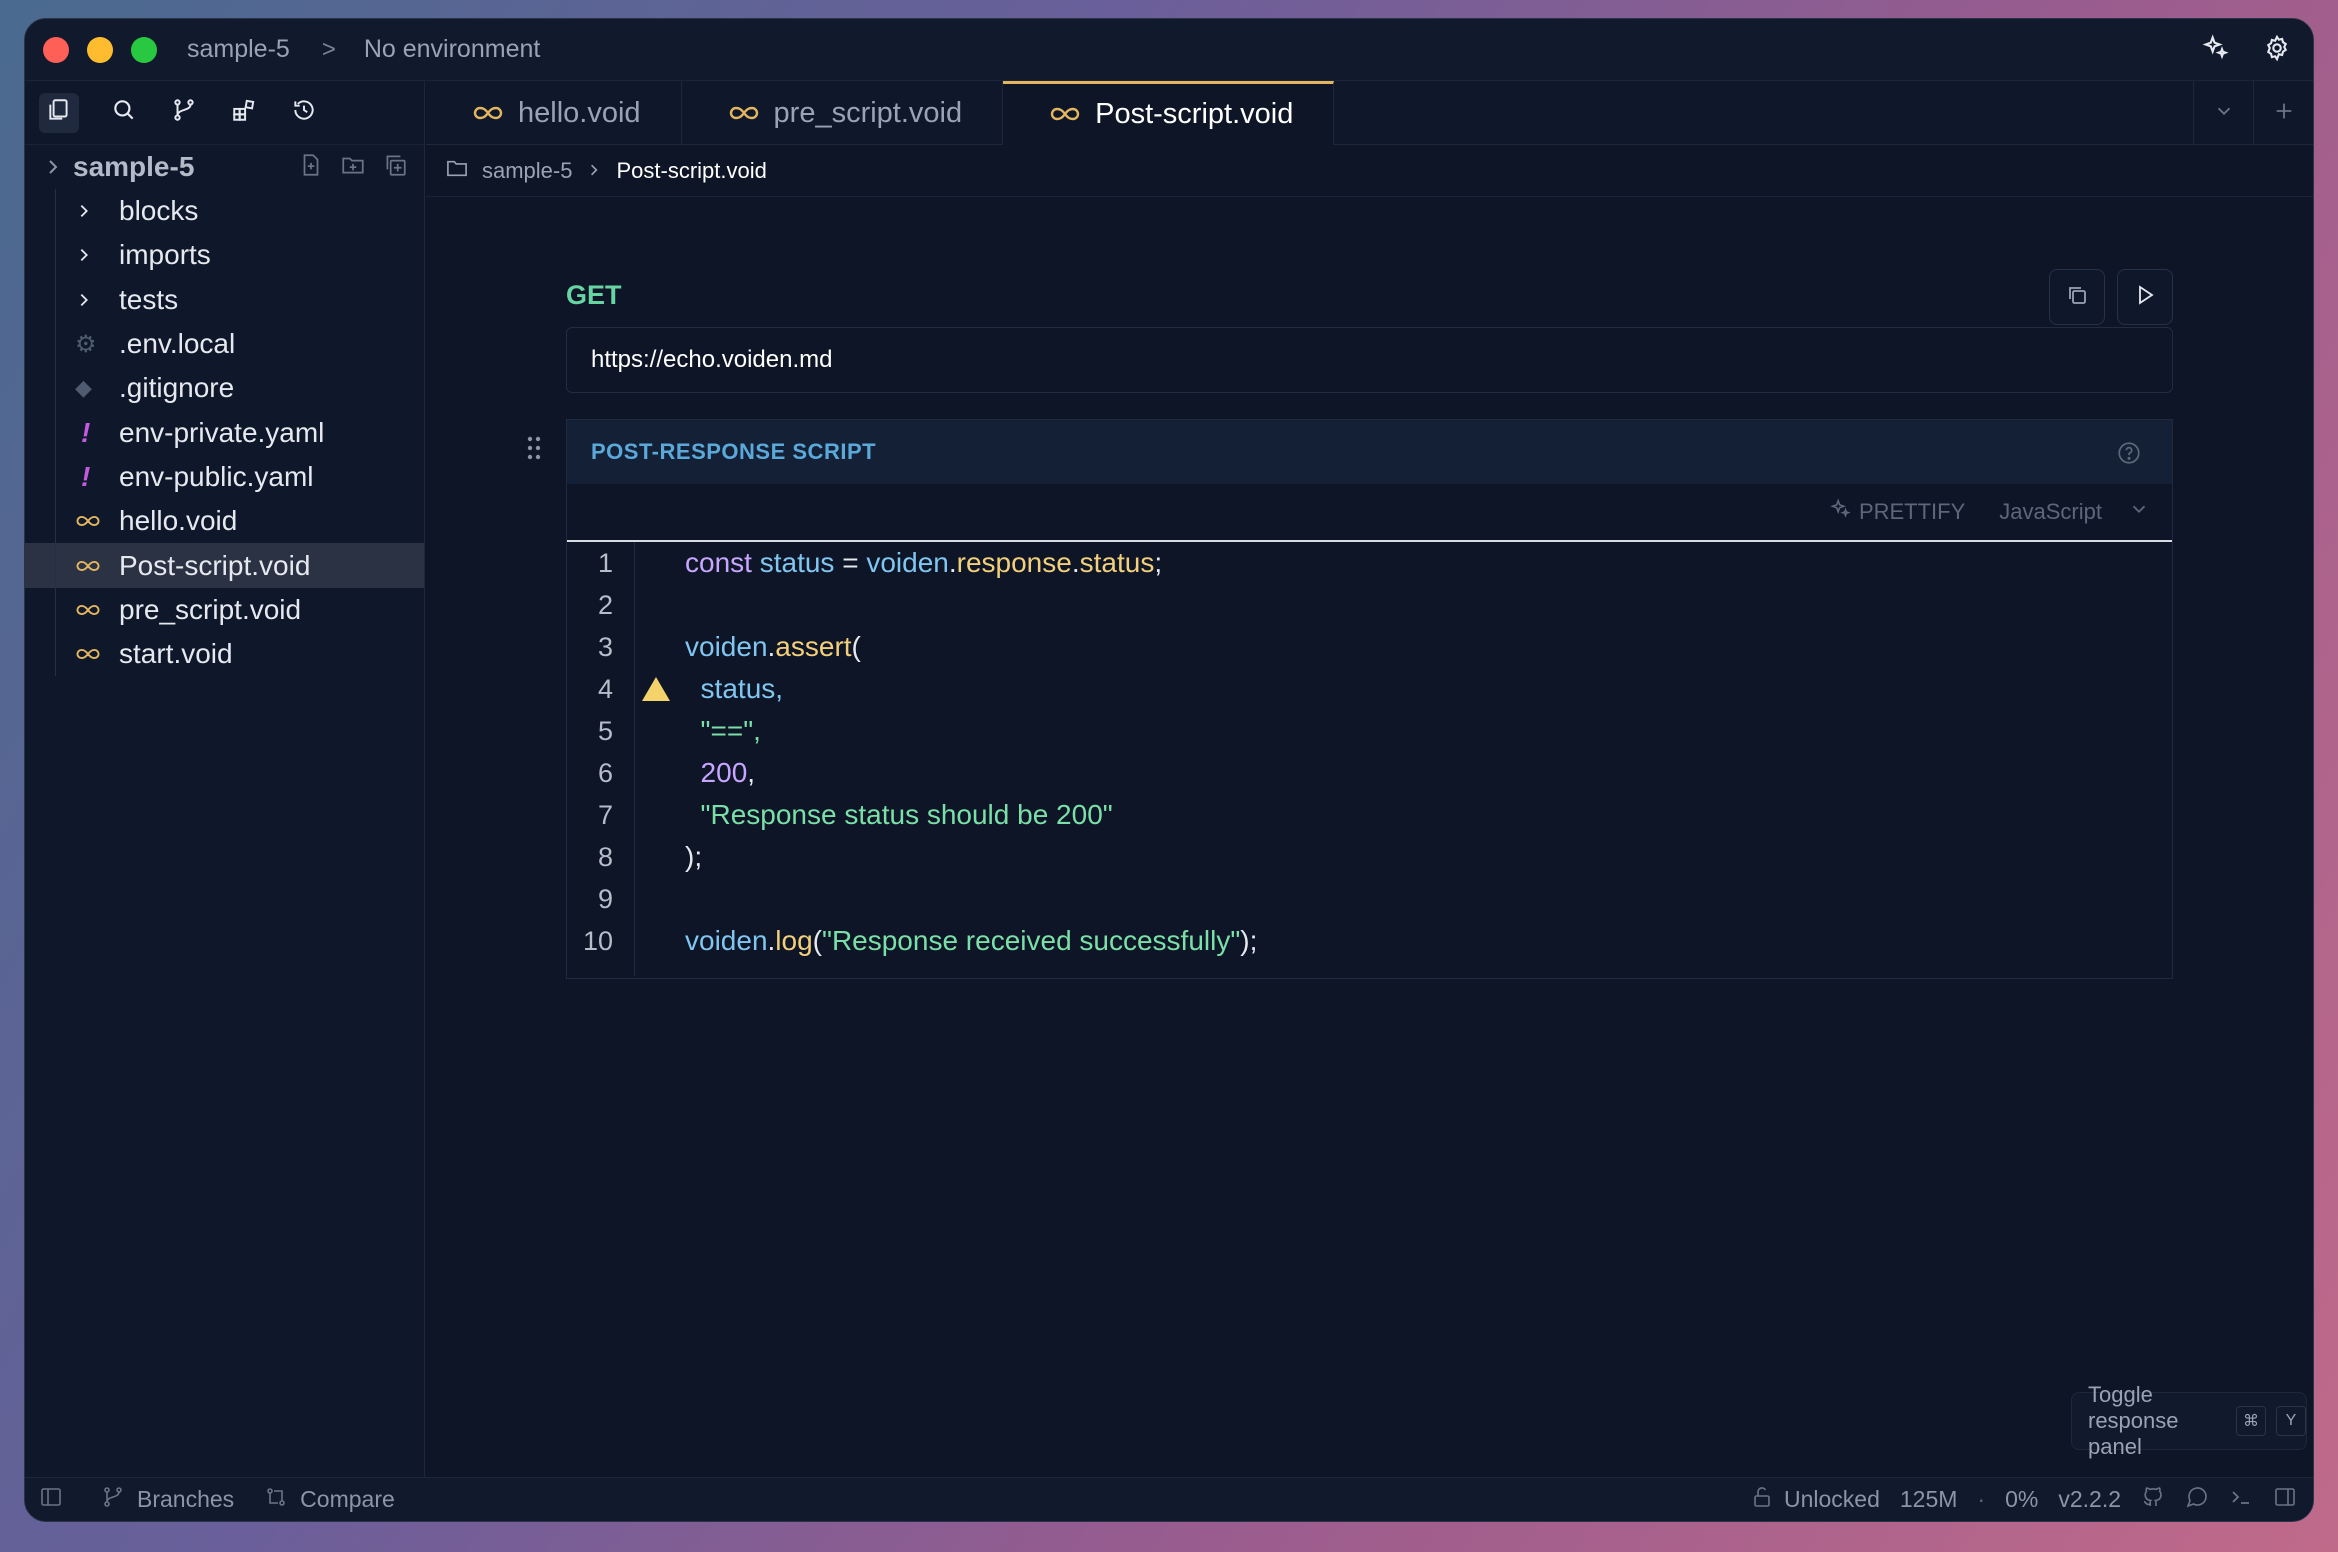  Describe the element at coordinates (1762, 1500) in the screenshot. I see `unlock-icon` at that location.